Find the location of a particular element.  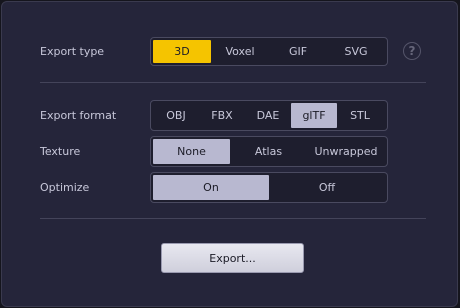

export-type-selector: 3D Voxel GIF SVG is located at coordinates (269, 51).